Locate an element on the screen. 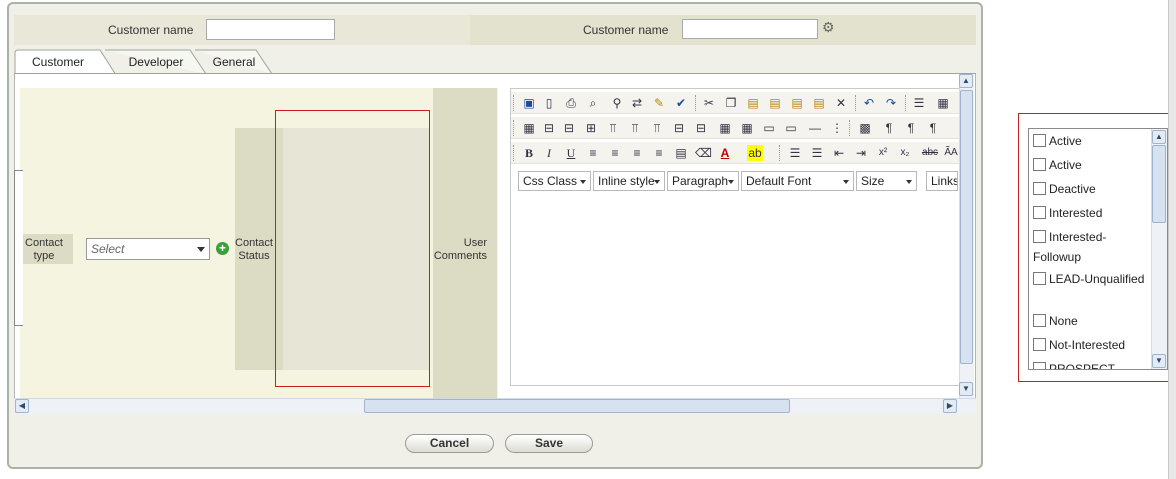 The width and height of the screenshot is (1176, 479). contact-type-select: Select is located at coordinates (148, 249).